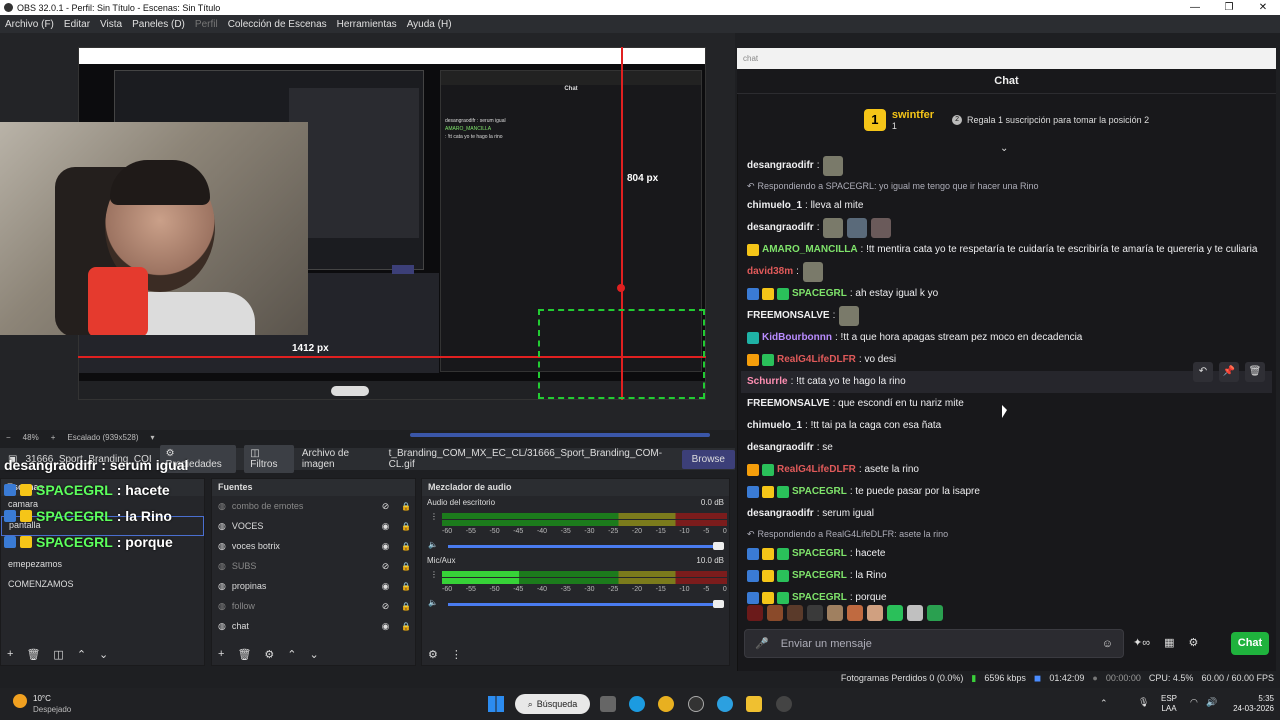 The image size is (1280, 720). Describe the element at coordinates (1194, 702) in the screenshot. I see `wifi-icon: ◠` at that location.